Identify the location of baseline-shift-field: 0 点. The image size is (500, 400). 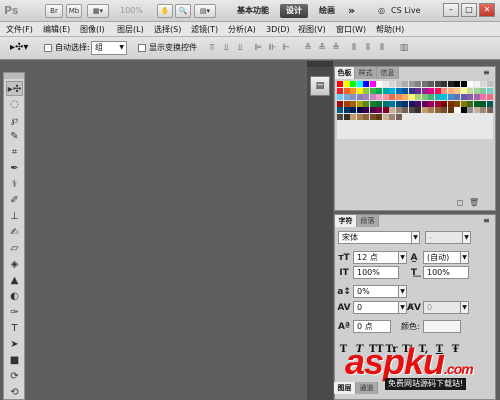
(372, 326).